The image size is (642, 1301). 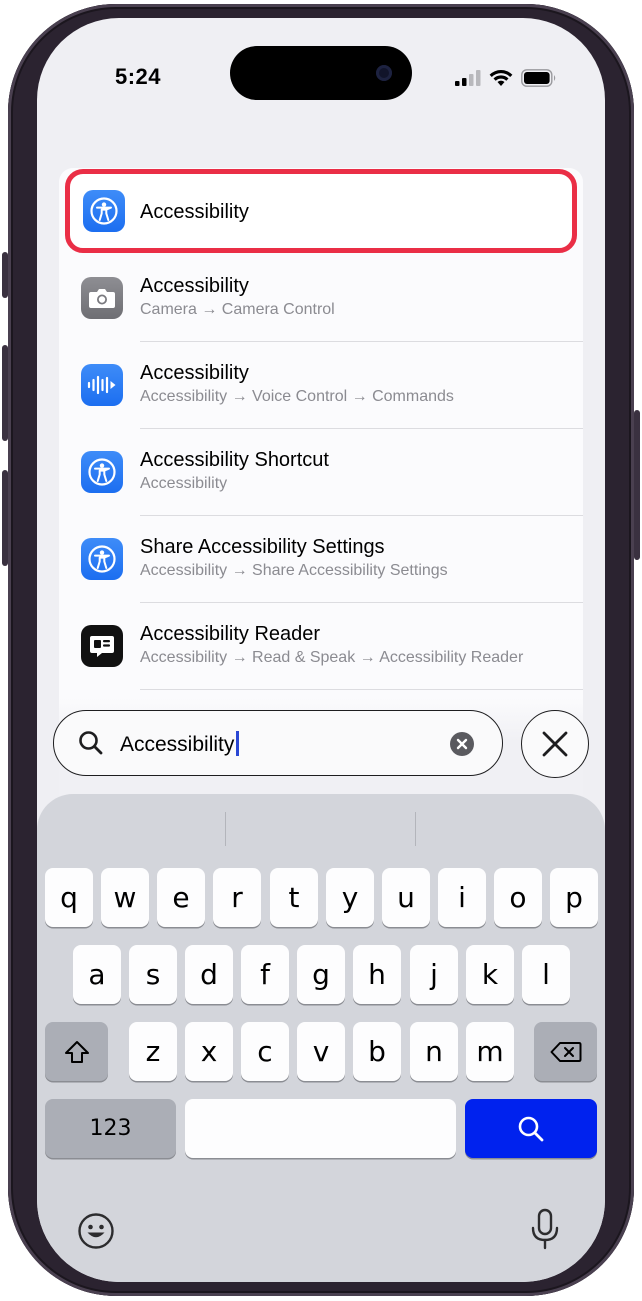 I want to click on result-title: Accessibility Shortcut, so click(x=234, y=460).